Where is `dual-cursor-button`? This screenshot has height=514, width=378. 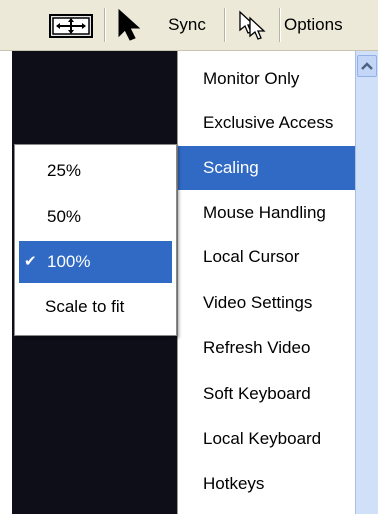
dual-cursor-button is located at coordinates (253, 25).